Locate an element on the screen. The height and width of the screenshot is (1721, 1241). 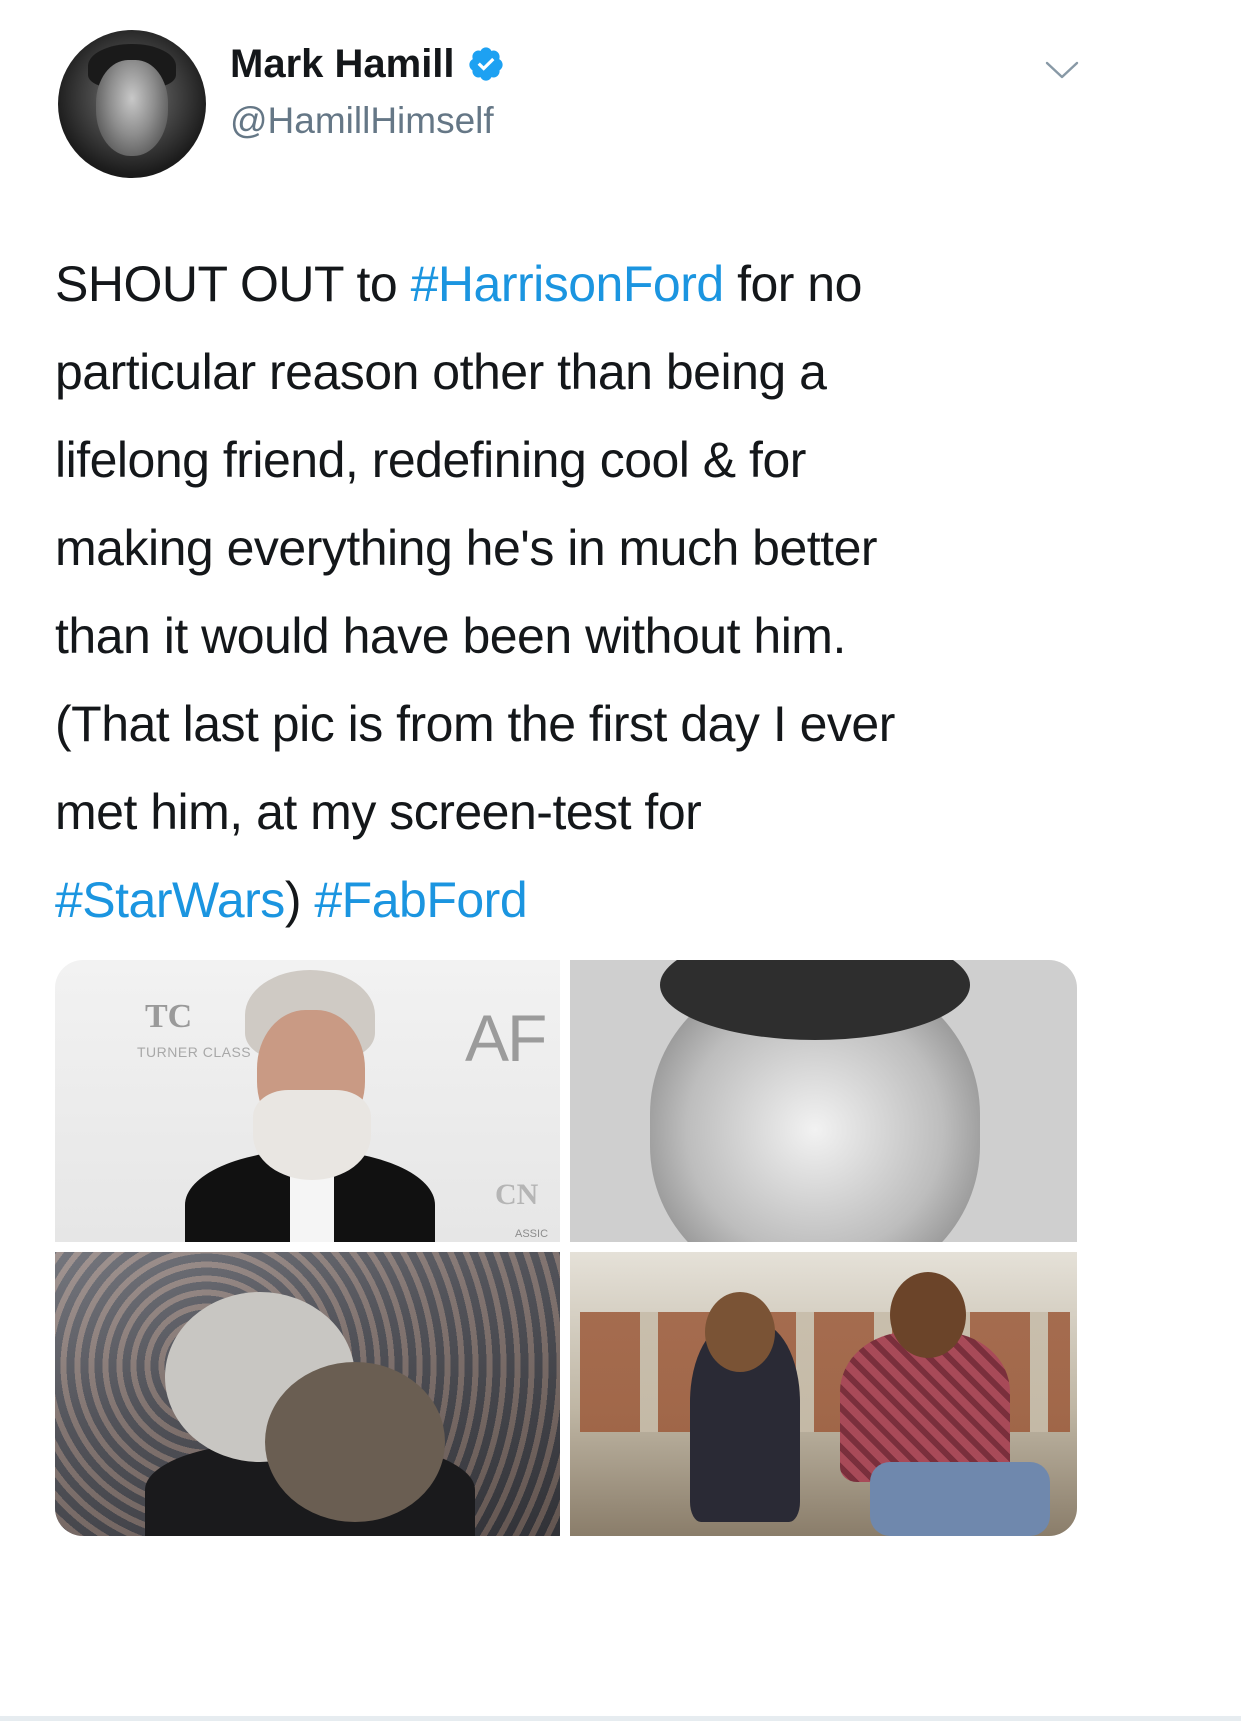
tweet-text-segment: particular reason other than being a is located at coordinates (441, 372).